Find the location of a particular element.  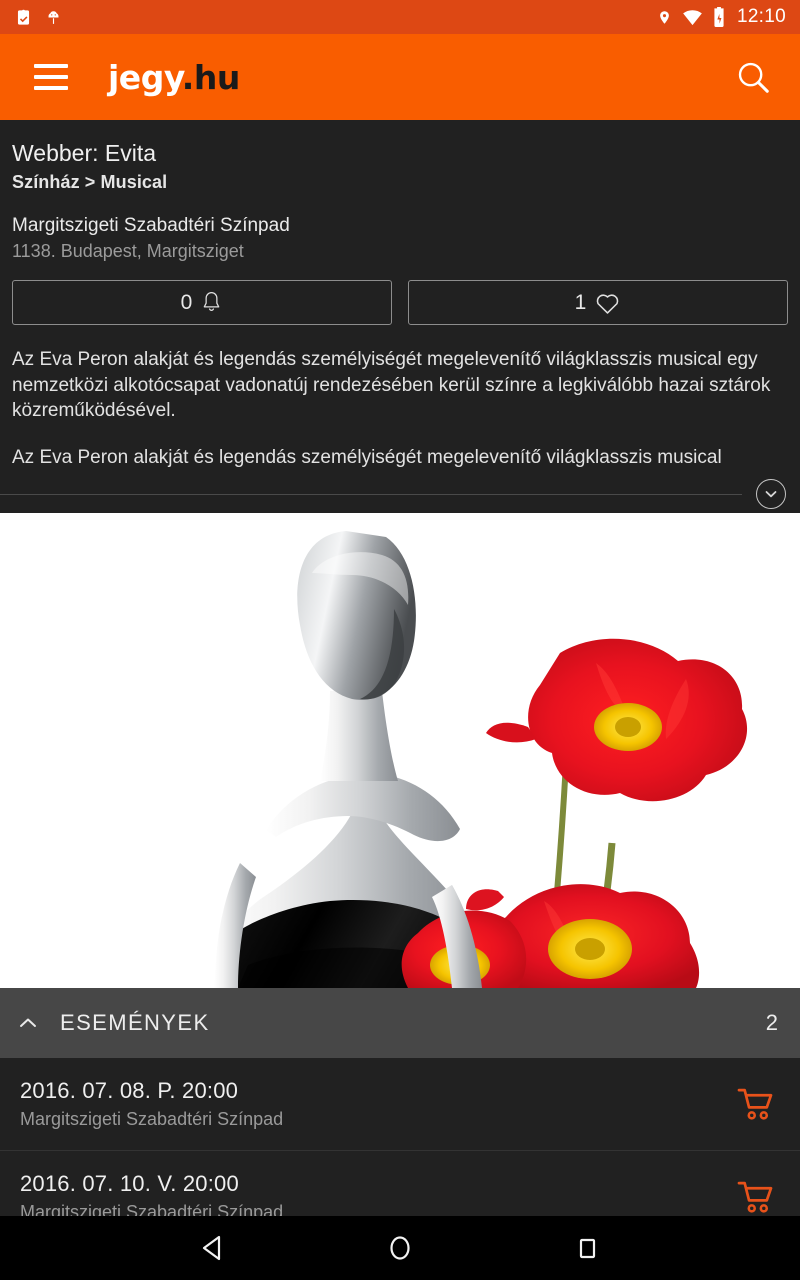

android-navigation-bar is located at coordinates (400, 1248).